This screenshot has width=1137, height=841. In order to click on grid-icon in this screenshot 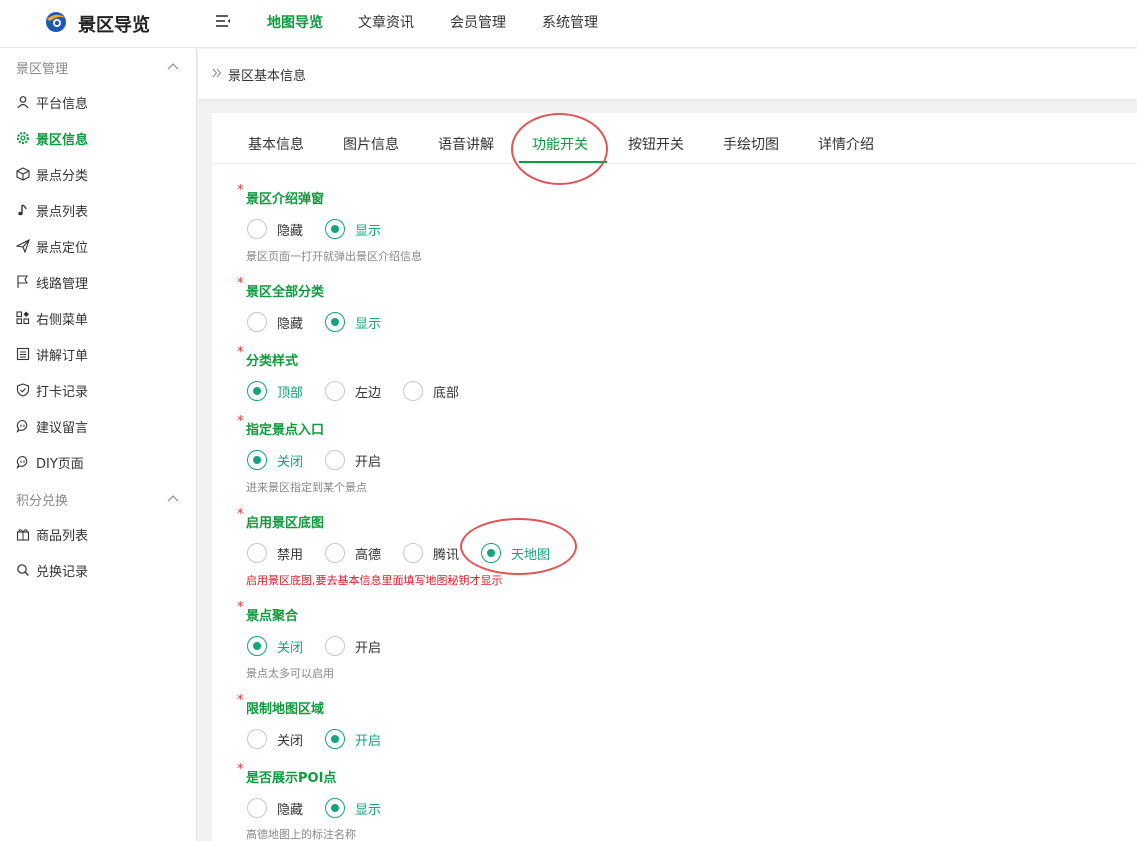, I will do `click(23, 318)`.